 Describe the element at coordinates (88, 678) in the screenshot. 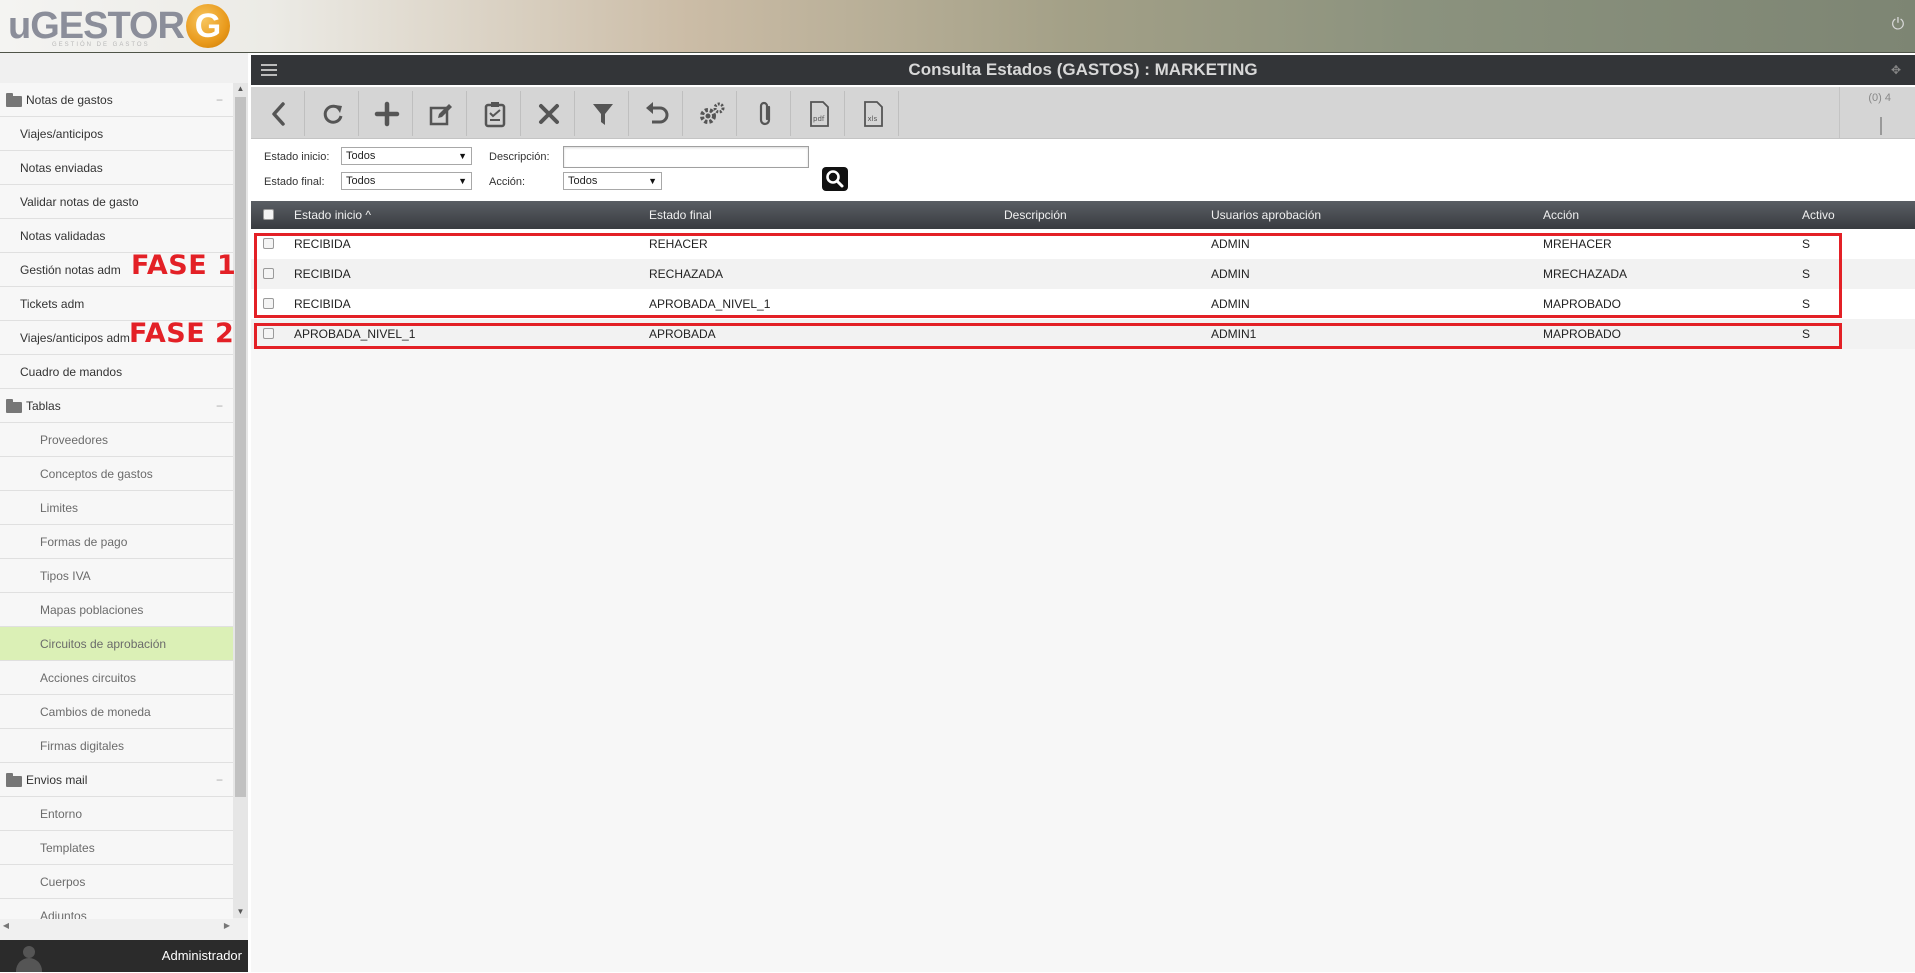

I see `sidebar-item-label: Acciones circuitos` at that location.